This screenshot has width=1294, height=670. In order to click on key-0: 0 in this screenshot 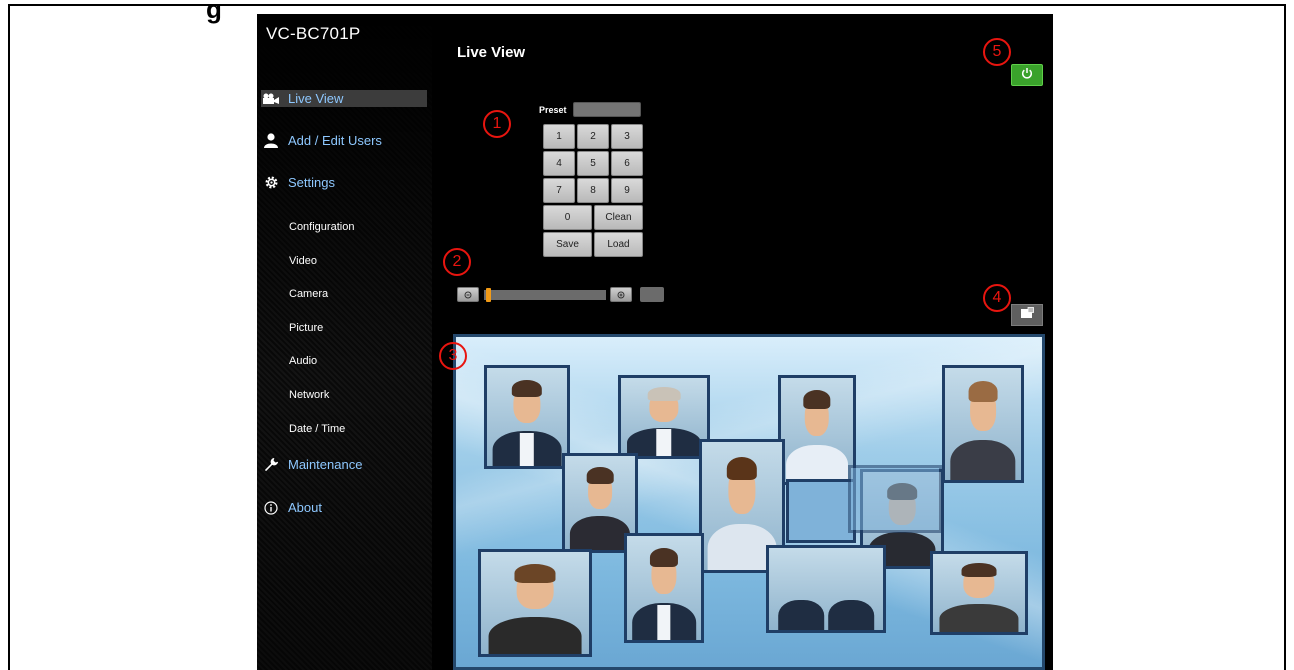, I will do `click(567, 217)`.